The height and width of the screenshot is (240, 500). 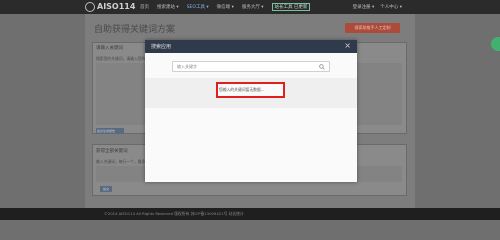 What do you see at coordinates (112, 151) in the screenshot?
I see `section2-label: 获得全部关键词` at bounding box center [112, 151].